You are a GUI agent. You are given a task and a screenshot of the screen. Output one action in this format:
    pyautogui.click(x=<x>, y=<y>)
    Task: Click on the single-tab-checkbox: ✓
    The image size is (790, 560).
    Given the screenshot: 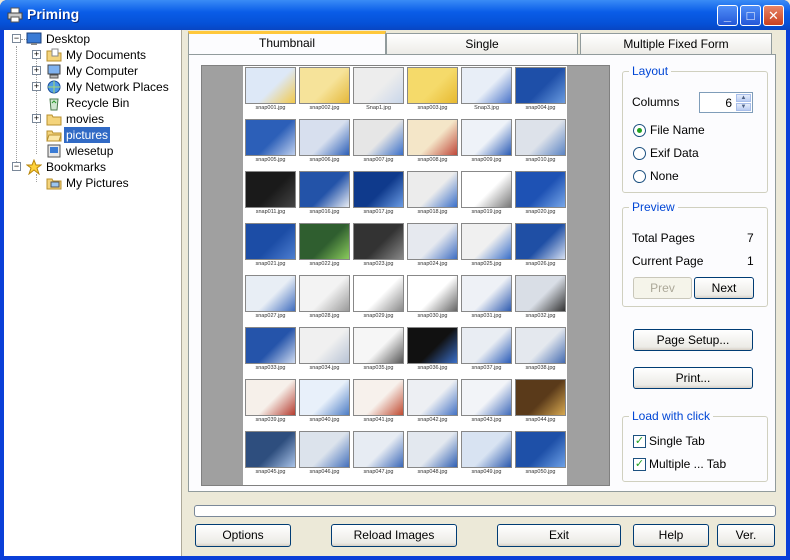 What is the action you would take?
    pyautogui.click(x=639, y=441)
    